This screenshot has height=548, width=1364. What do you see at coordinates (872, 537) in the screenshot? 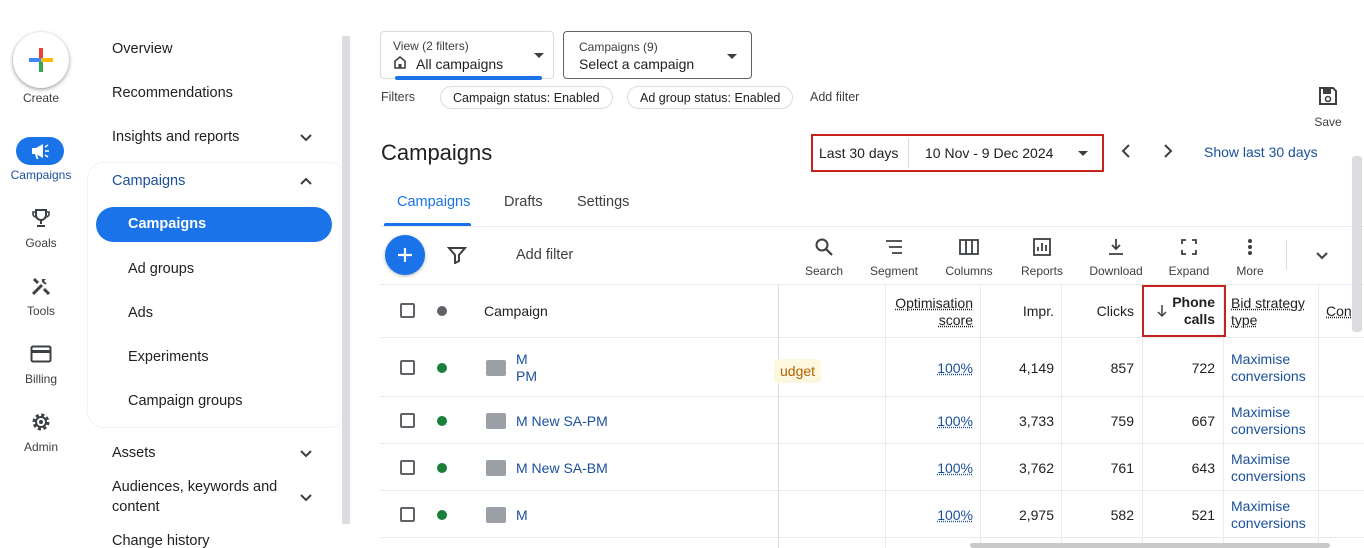
I see `row-divider` at bounding box center [872, 537].